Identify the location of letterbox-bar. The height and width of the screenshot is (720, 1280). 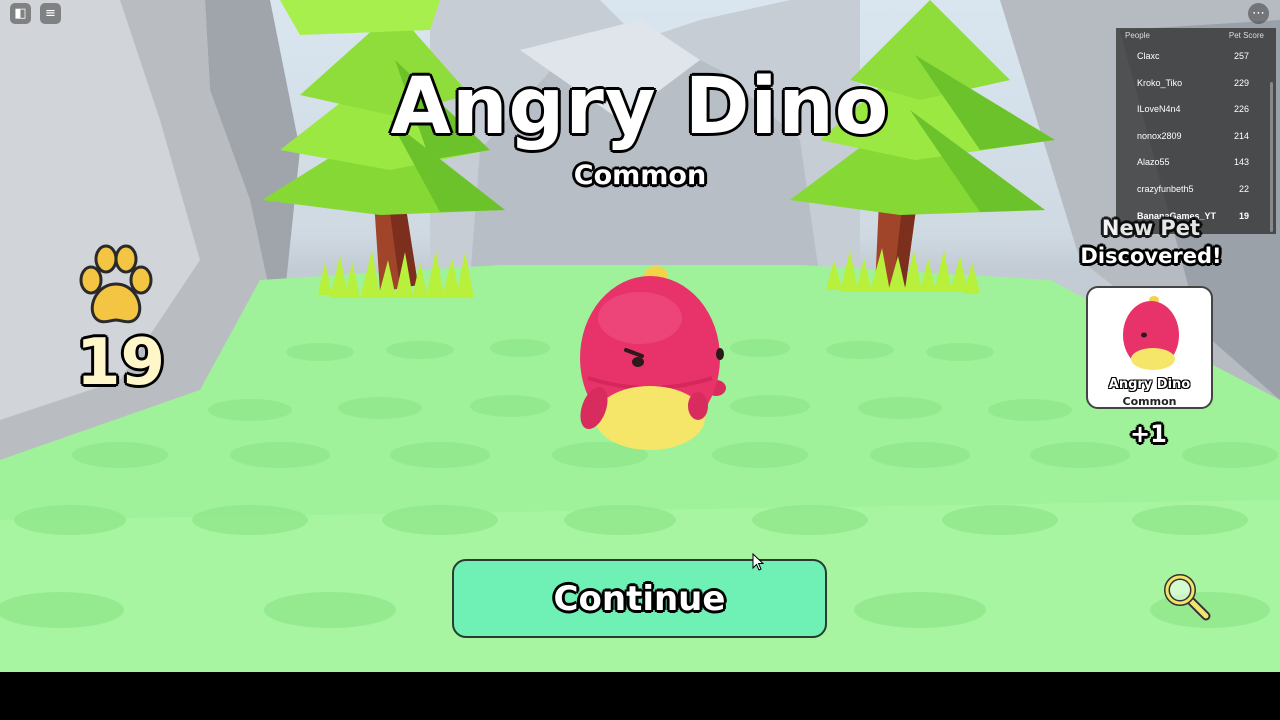
(640, 696).